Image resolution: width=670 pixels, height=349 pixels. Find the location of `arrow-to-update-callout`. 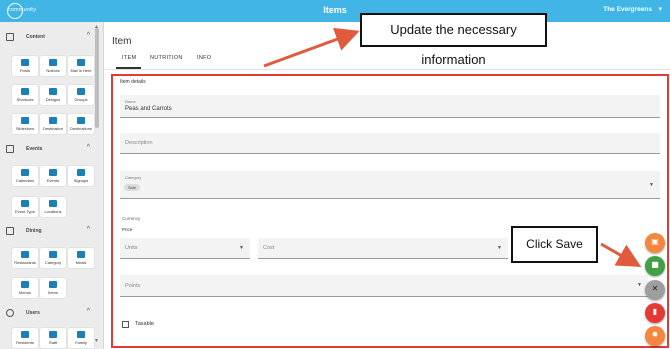

arrow-to-update-callout is located at coordinates (311, 47).